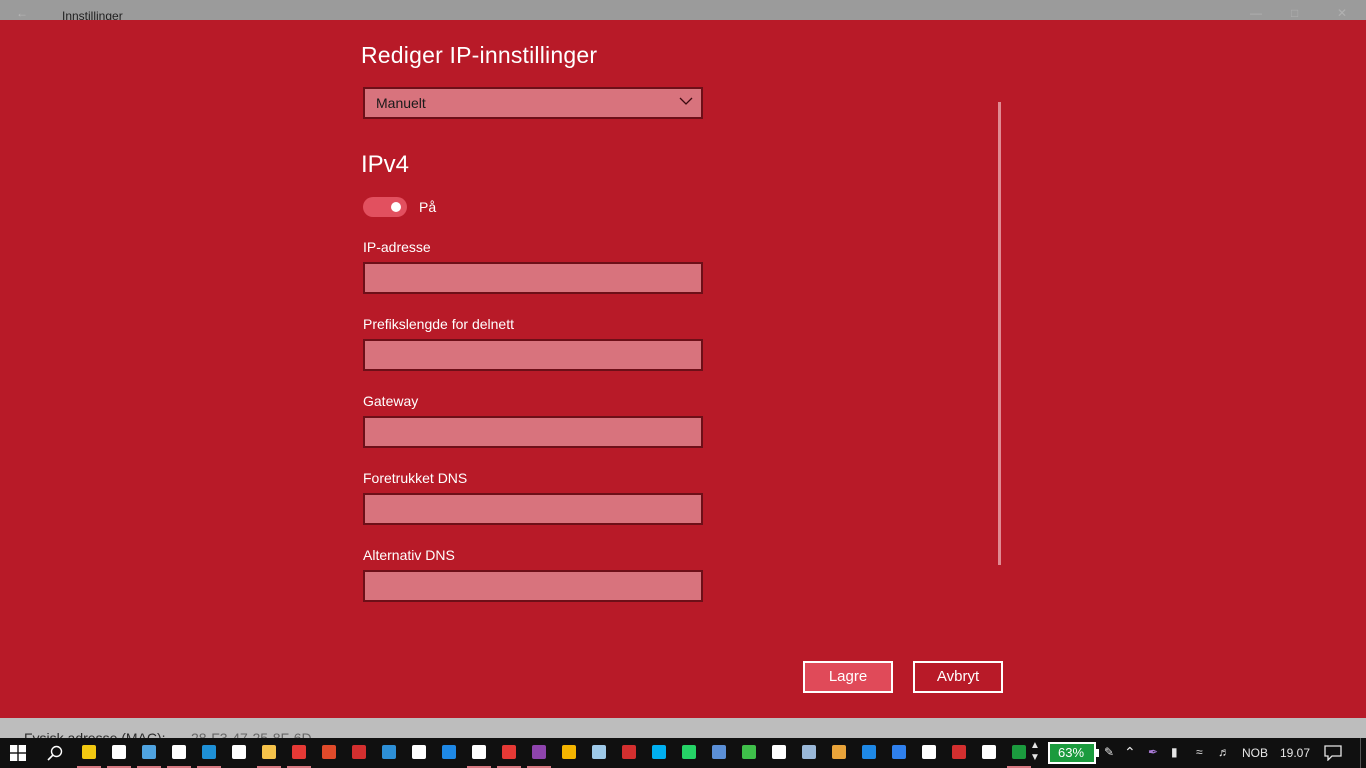 Image resolution: width=1366 pixels, height=768 pixels. Describe the element at coordinates (749, 753) in the screenshot. I see `taskbar-app-line` at that location.